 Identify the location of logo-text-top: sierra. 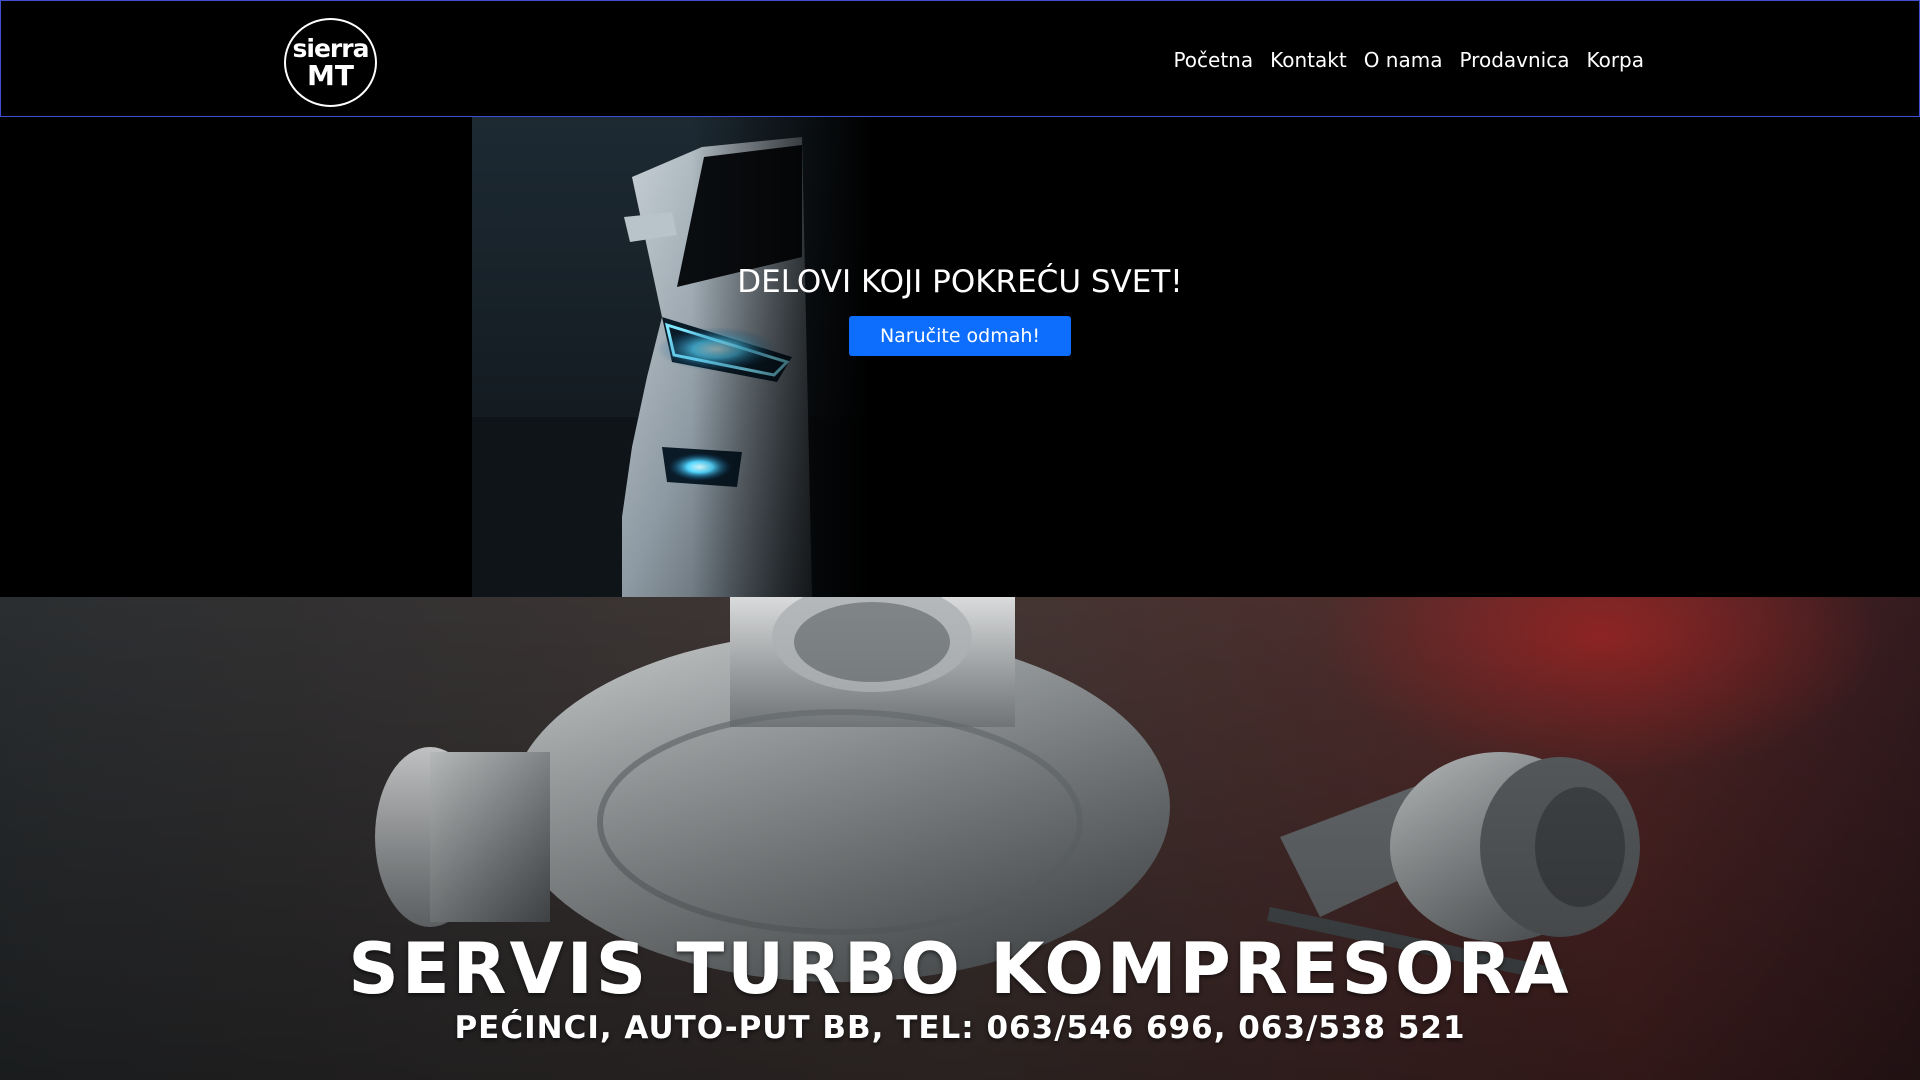
(331, 48).